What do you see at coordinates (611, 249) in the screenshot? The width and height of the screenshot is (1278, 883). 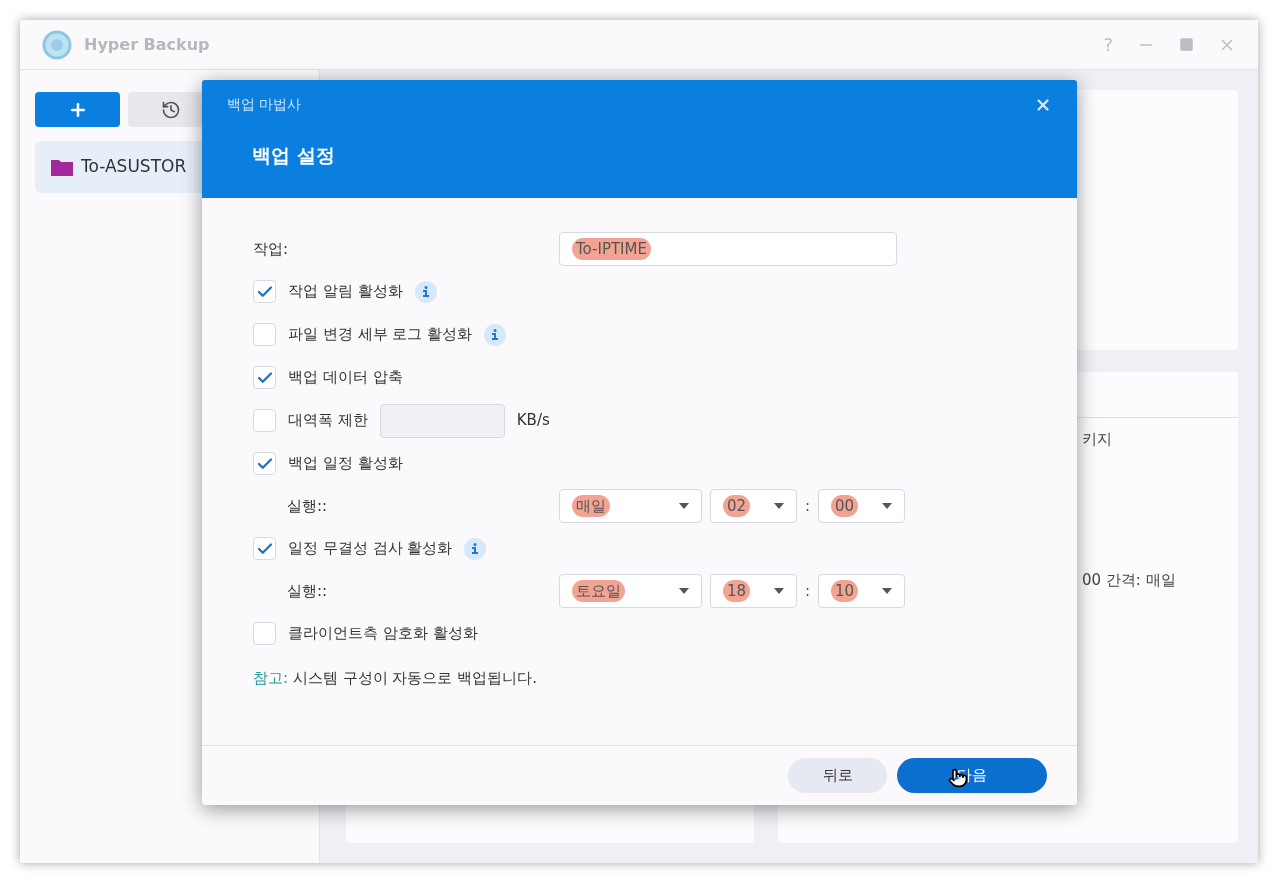 I see `field-value: To-IPTIME` at bounding box center [611, 249].